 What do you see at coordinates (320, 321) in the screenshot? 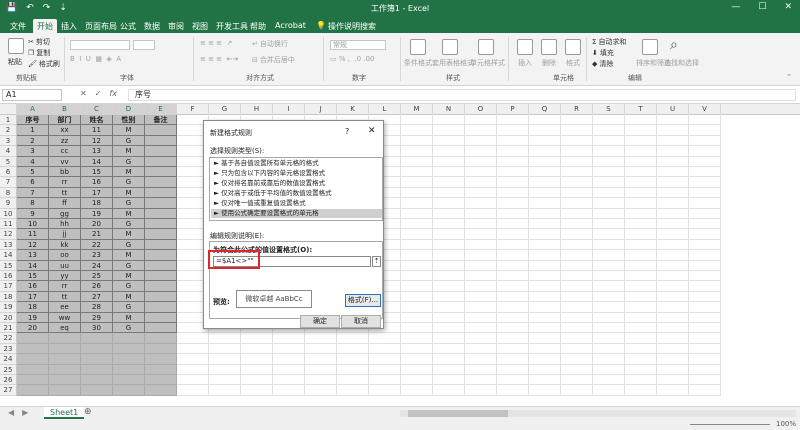
I see `ok-button: 确定` at bounding box center [320, 321].